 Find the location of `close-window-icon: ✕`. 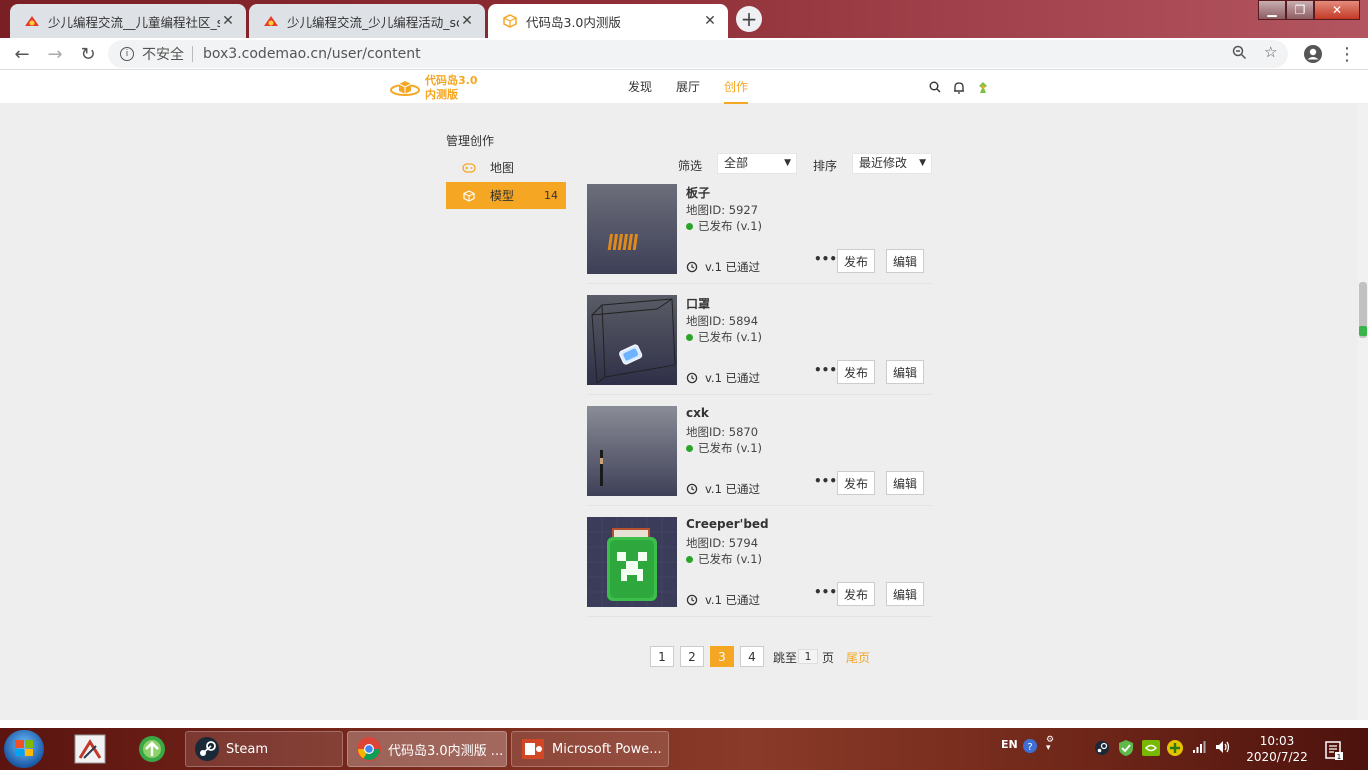

close-window-icon: ✕ is located at coordinates (1337, 10).